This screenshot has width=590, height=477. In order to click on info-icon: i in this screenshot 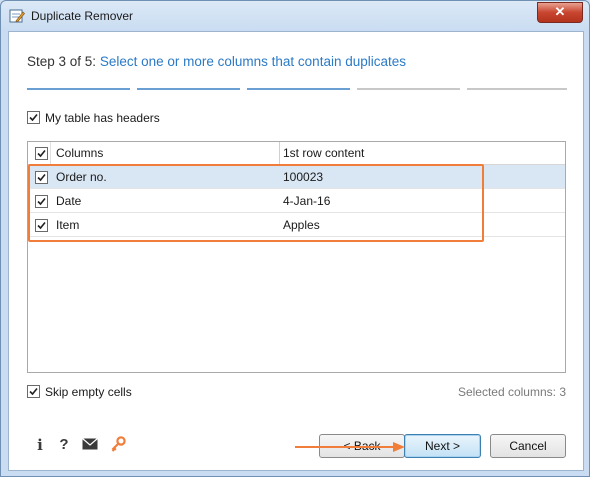, I will do `click(40, 445)`.